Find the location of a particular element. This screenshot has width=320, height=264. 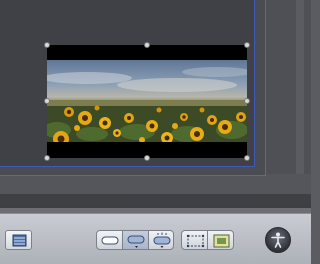

shape-style-shadow-button is located at coordinates (135, 240).